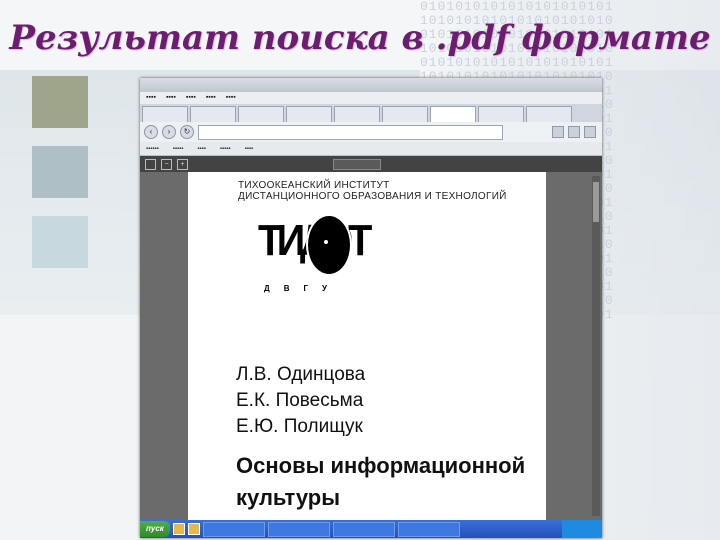 This screenshot has height=540, width=720. Describe the element at coordinates (155, 529) in the screenshot. I see `start-button: пуск` at that location.